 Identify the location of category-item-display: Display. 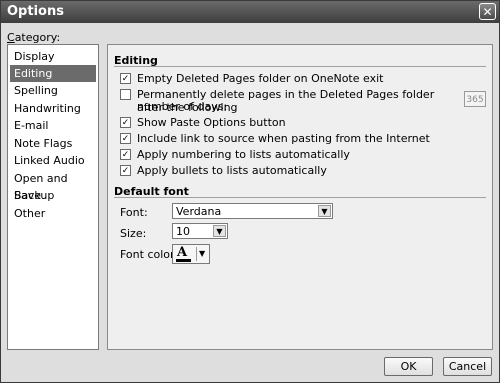
(53, 56).